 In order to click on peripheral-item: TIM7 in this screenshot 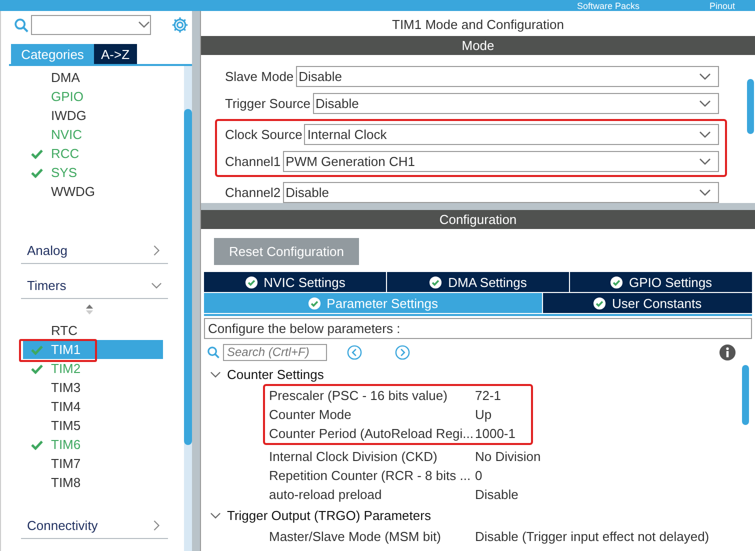, I will do `click(93, 463)`.